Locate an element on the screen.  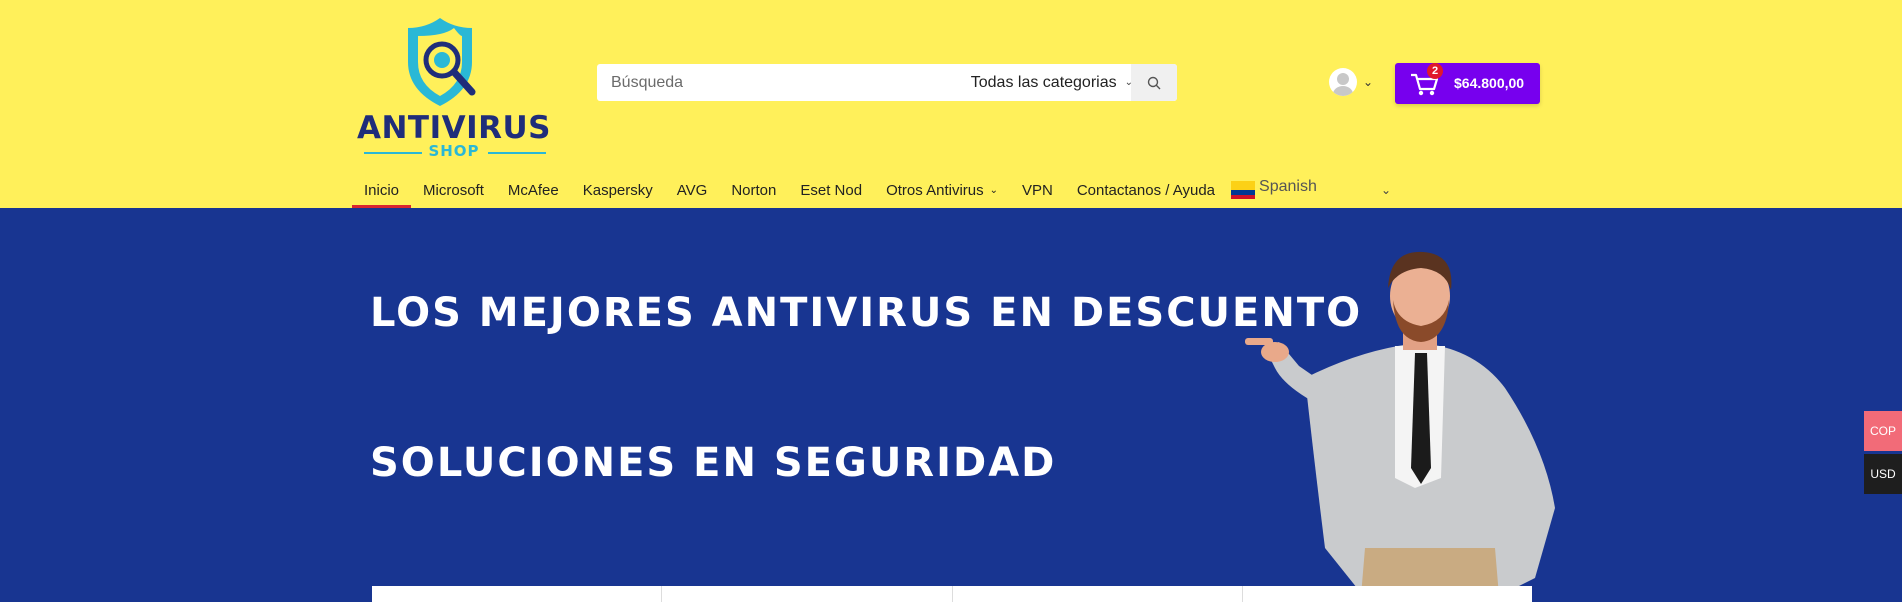
category-select-label: Todas las categorias is located at coordinates (1043, 82).